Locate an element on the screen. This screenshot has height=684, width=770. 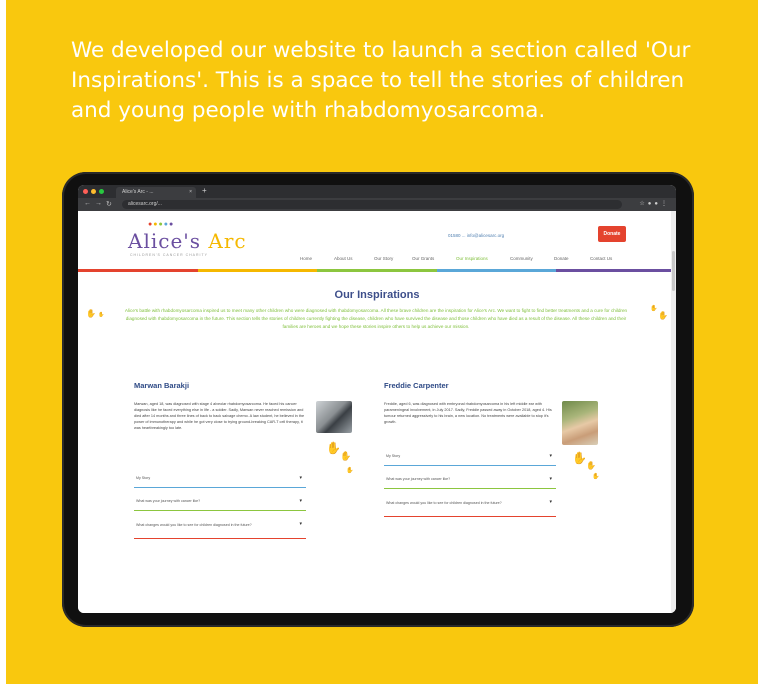
topbar-contact: 01580 ... info@alicesarc.org is located at coordinates (476, 235).